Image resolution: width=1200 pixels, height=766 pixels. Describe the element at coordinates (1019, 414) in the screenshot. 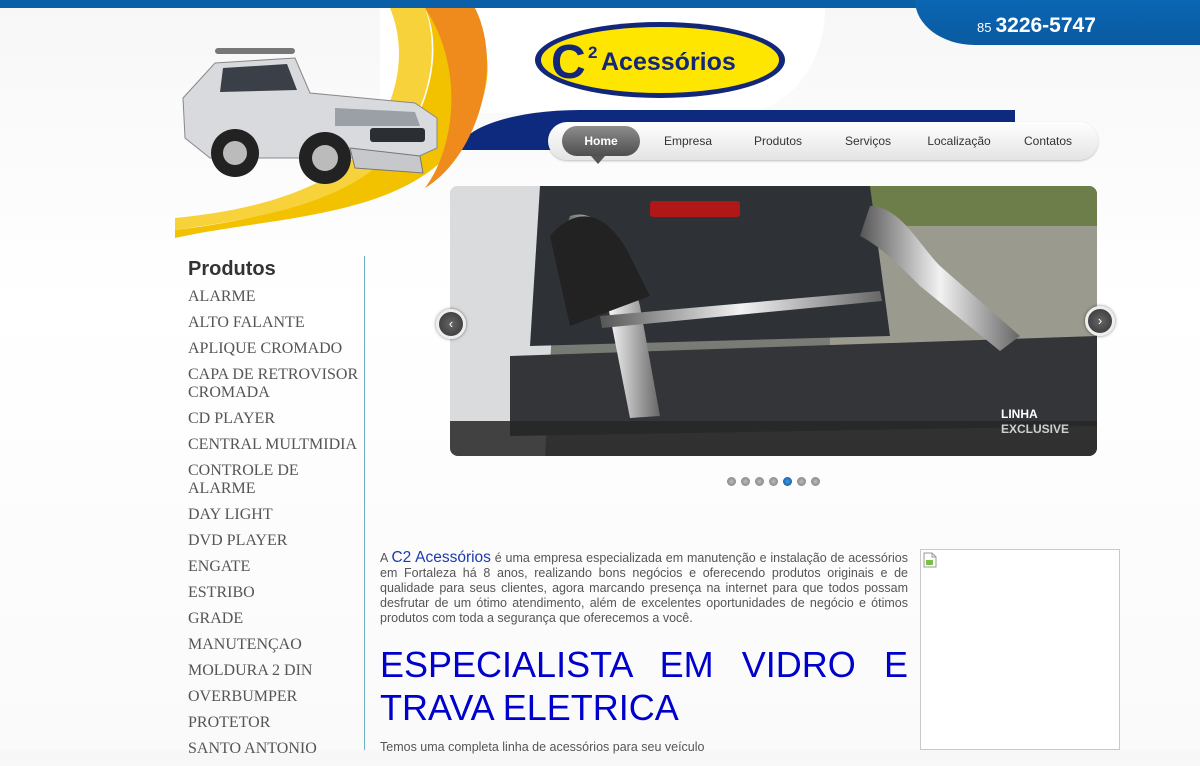

I see `slider-caption-line1: LINHA` at that location.